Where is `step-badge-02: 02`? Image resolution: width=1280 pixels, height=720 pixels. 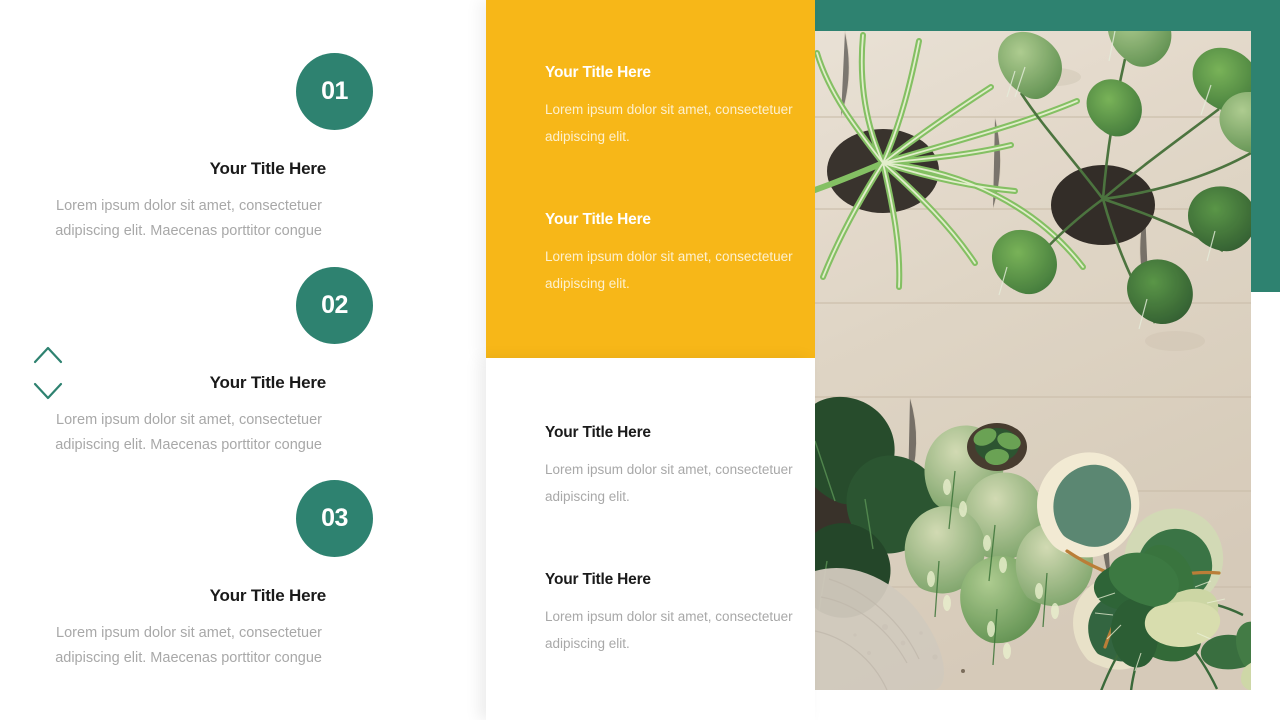
step-badge-02: 02 is located at coordinates (334, 305).